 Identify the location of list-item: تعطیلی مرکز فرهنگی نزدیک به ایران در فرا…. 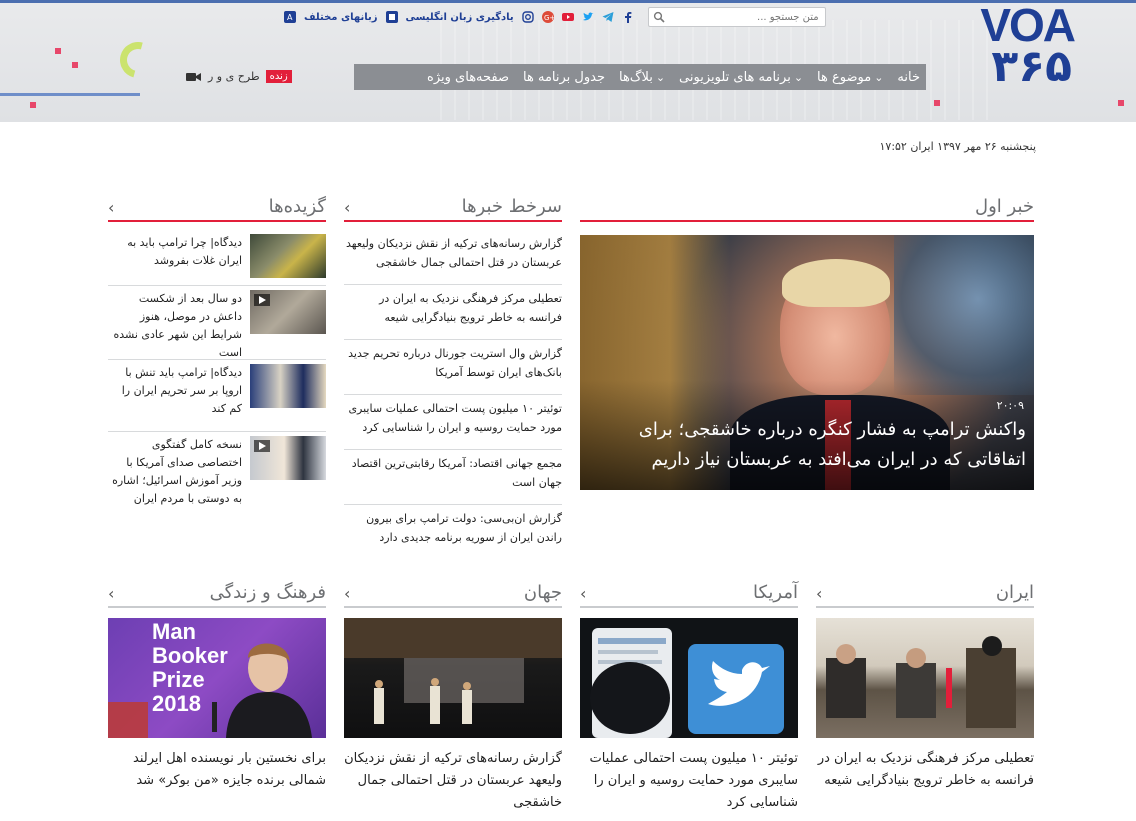
(453, 312).